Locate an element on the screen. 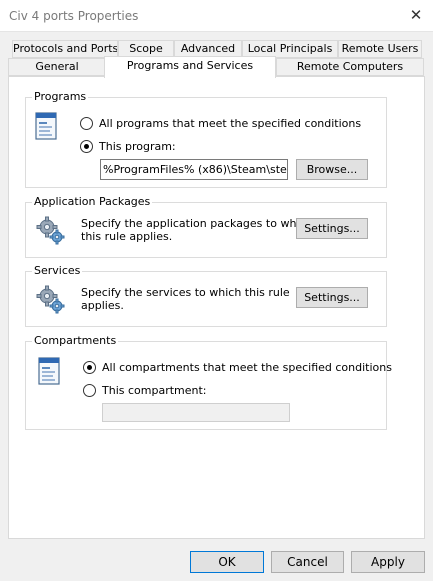  apply-button: Apply is located at coordinates (388, 562).